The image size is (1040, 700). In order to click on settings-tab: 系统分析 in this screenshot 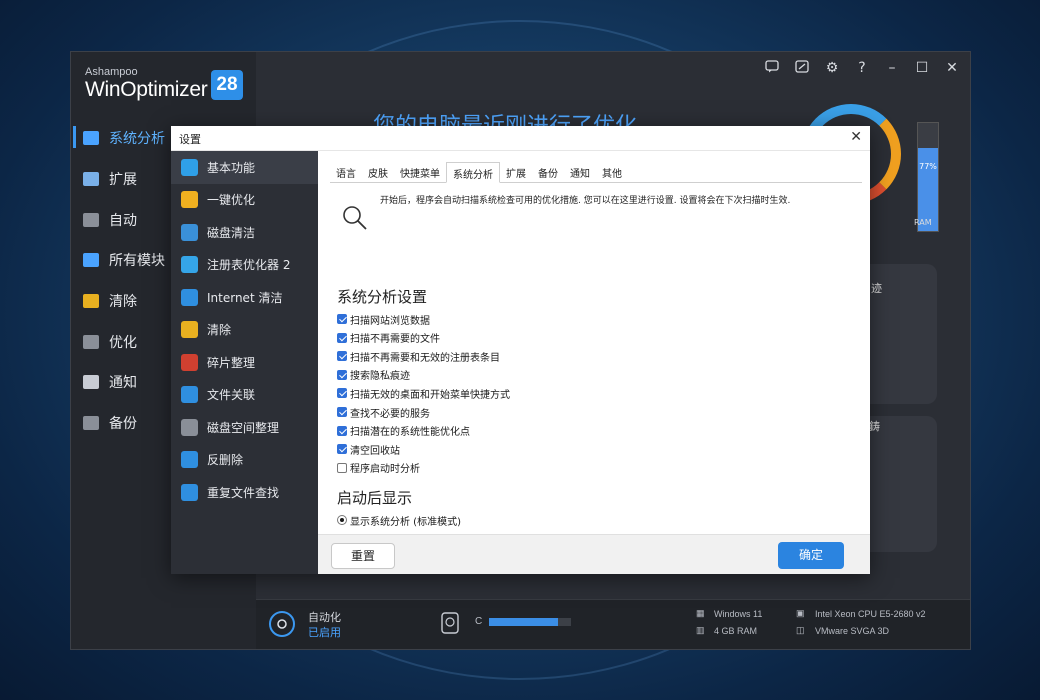, I will do `click(473, 172)`.